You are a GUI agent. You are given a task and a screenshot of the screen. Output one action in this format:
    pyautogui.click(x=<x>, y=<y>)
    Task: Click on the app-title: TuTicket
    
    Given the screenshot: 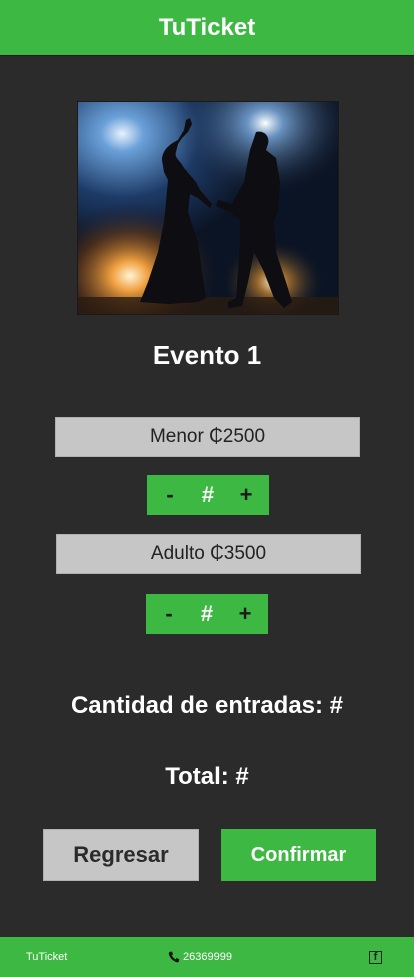 What is the action you would take?
    pyautogui.click(x=207, y=27)
    